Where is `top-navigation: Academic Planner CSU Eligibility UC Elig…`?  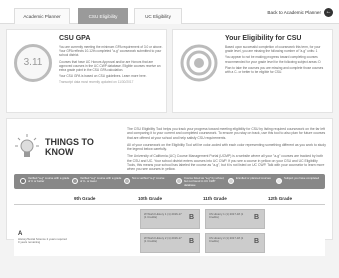
top-navigation: Academic Planner CSU Eligibility UC Elig… is located at coordinates (169, 12).